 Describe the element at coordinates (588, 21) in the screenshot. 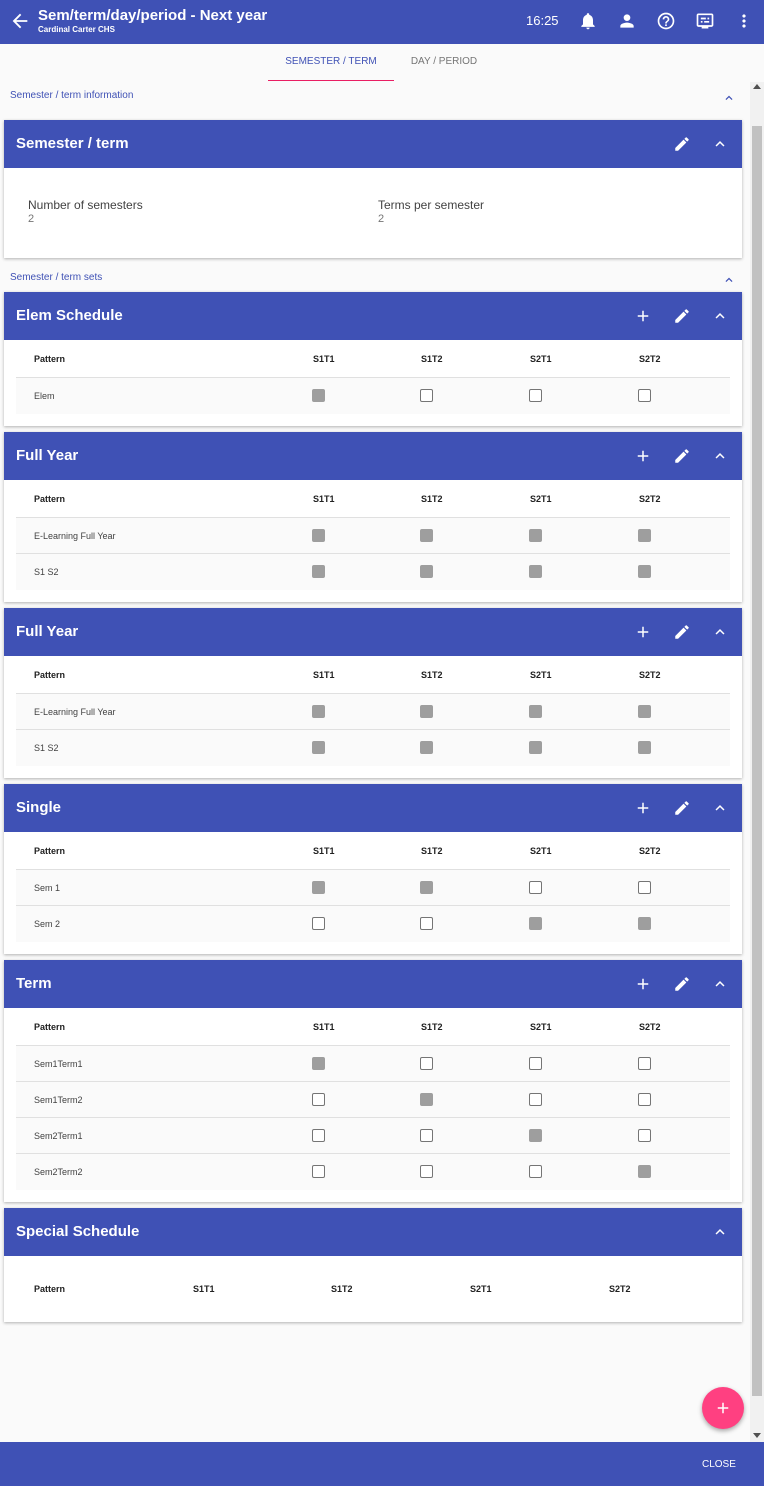

I see `bell-icon` at that location.